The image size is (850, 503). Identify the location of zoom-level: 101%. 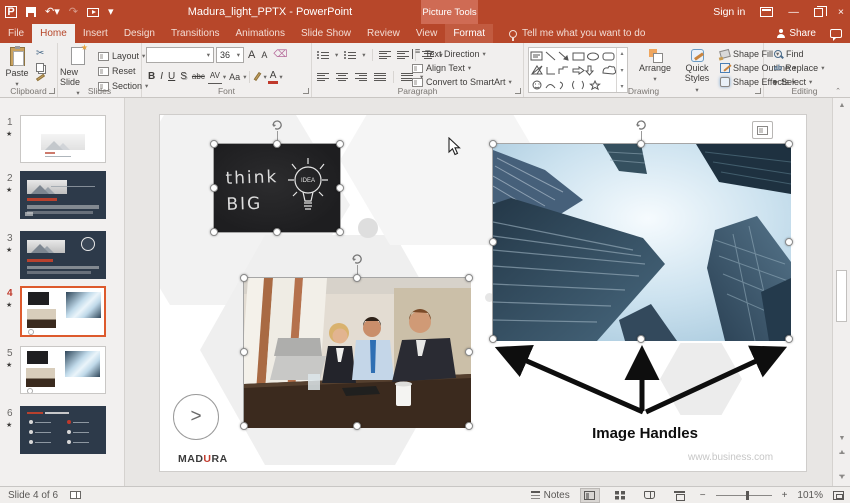
(810, 495).